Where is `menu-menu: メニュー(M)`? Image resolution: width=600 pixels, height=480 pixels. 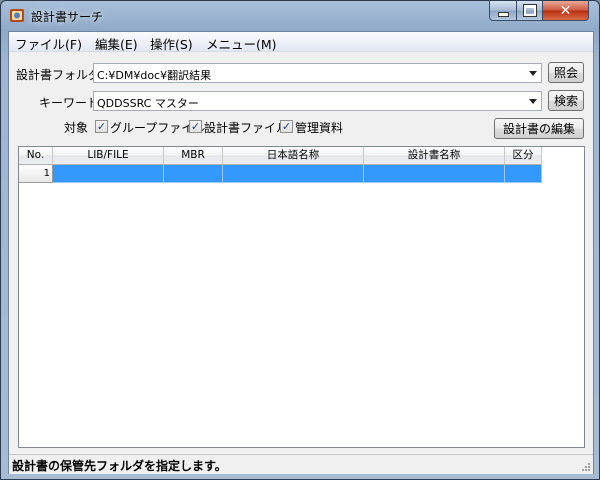
menu-menu: メニュー(M) is located at coordinates (241, 43).